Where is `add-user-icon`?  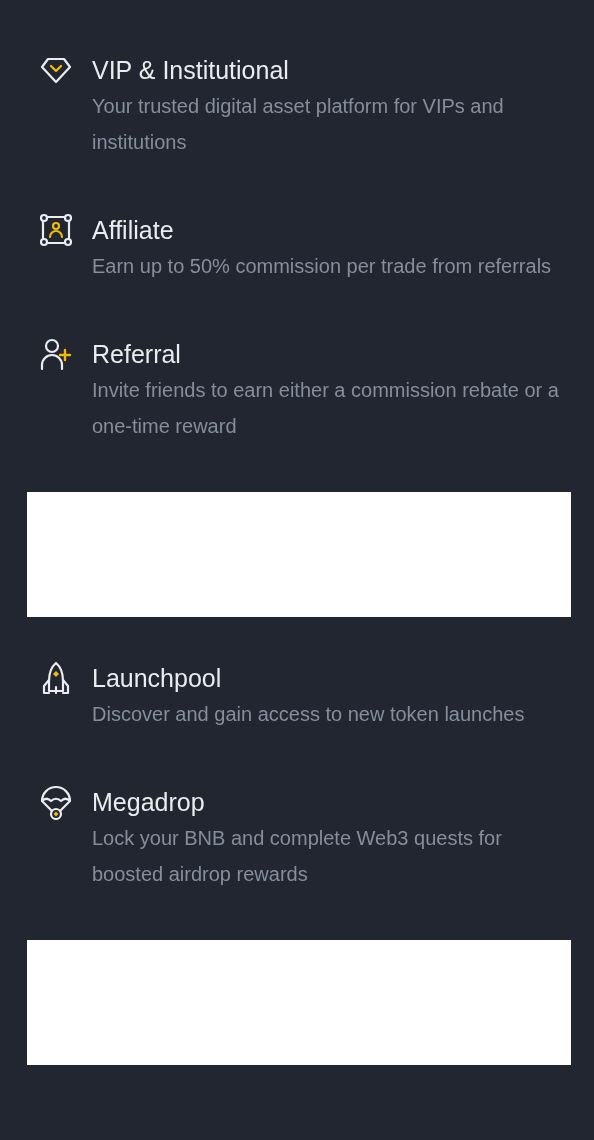 add-user-icon is located at coordinates (56, 354).